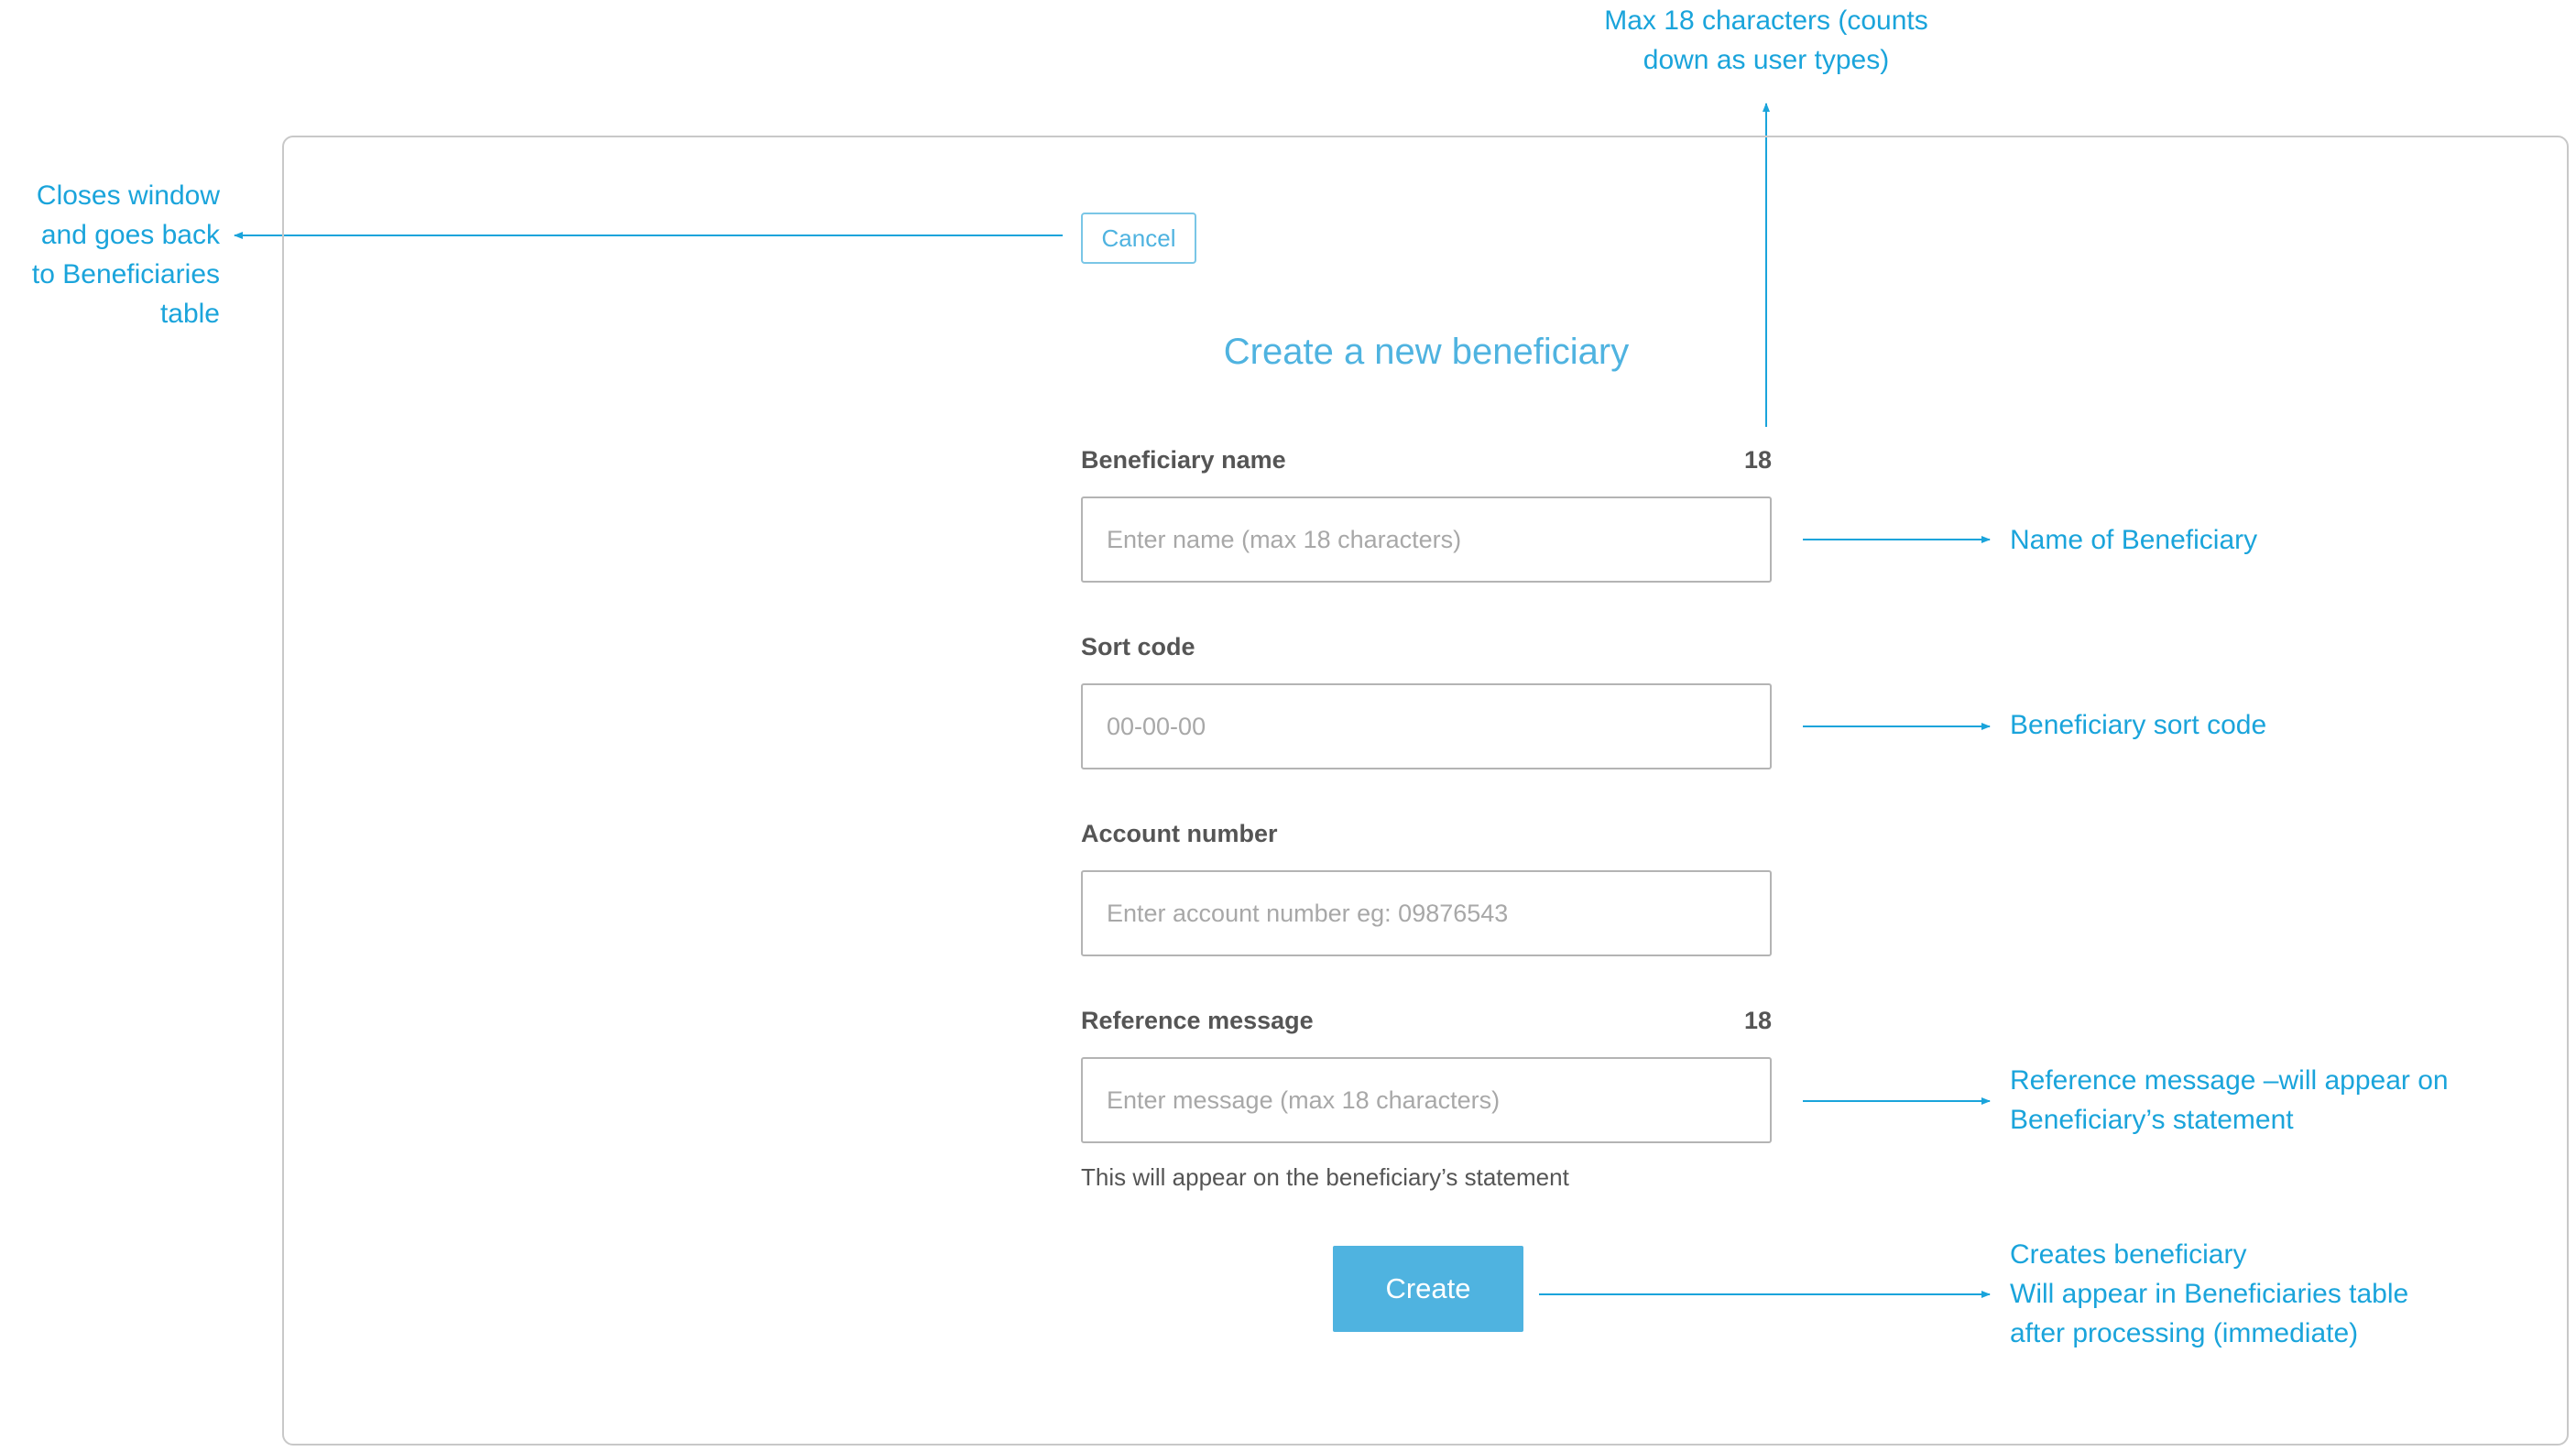 The width and height of the screenshot is (2576, 1451). Describe the element at coordinates (1197, 1020) in the screenshot. I see `reference-message-label: Reference message` at that location.